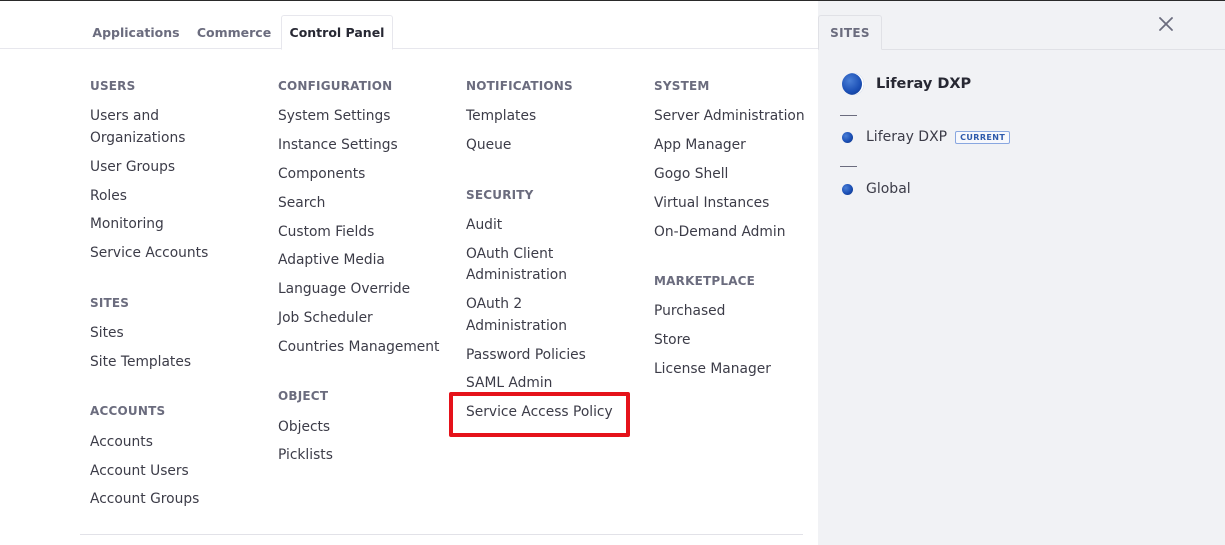 The width and height of the screenshot is (1225, 545). Describe the element at coordinates (850, 32) in the screenshot. I see `tab-sites: SITES` at that location.